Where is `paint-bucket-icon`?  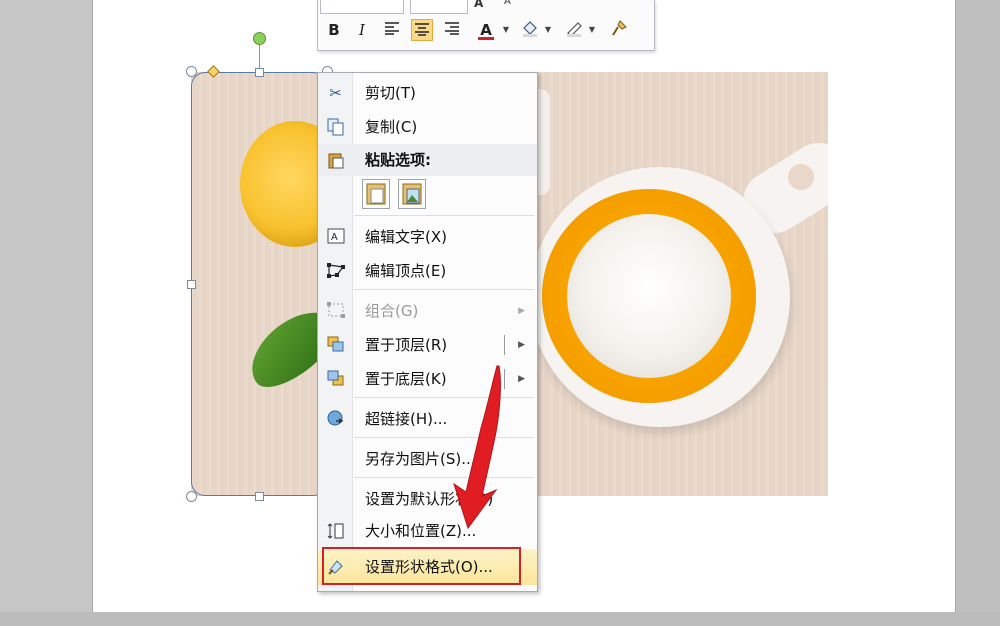
paint-bucket-icon is located at coordinates (530, 29).